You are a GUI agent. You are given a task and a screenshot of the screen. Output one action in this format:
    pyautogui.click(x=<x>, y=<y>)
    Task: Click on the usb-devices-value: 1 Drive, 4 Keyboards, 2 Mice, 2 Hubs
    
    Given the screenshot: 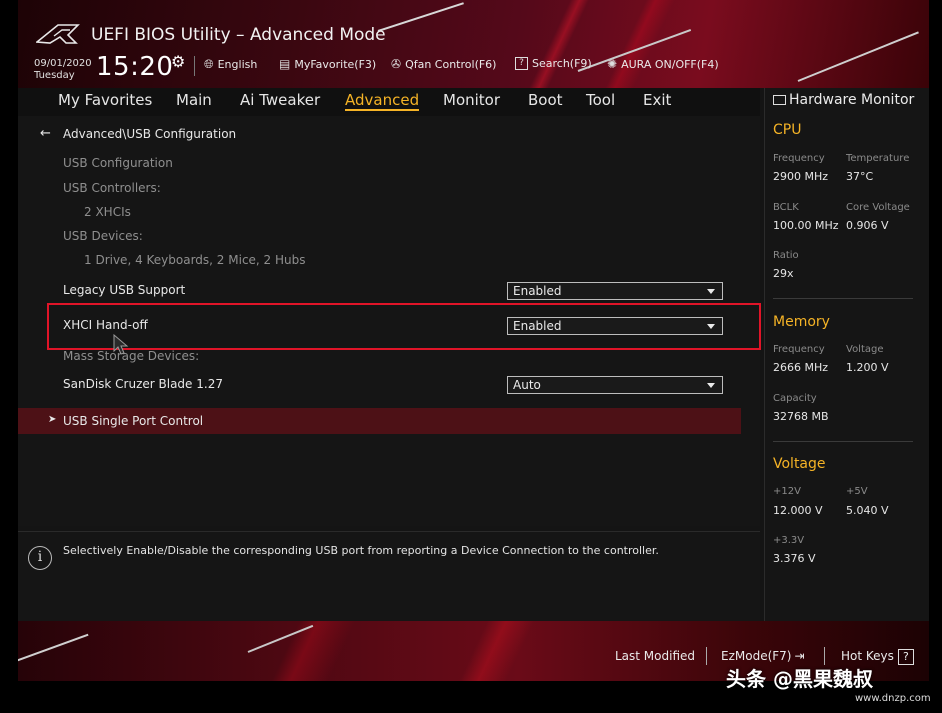 What is the action you would take?
    pyautogui.click(x=195, y=260)
    